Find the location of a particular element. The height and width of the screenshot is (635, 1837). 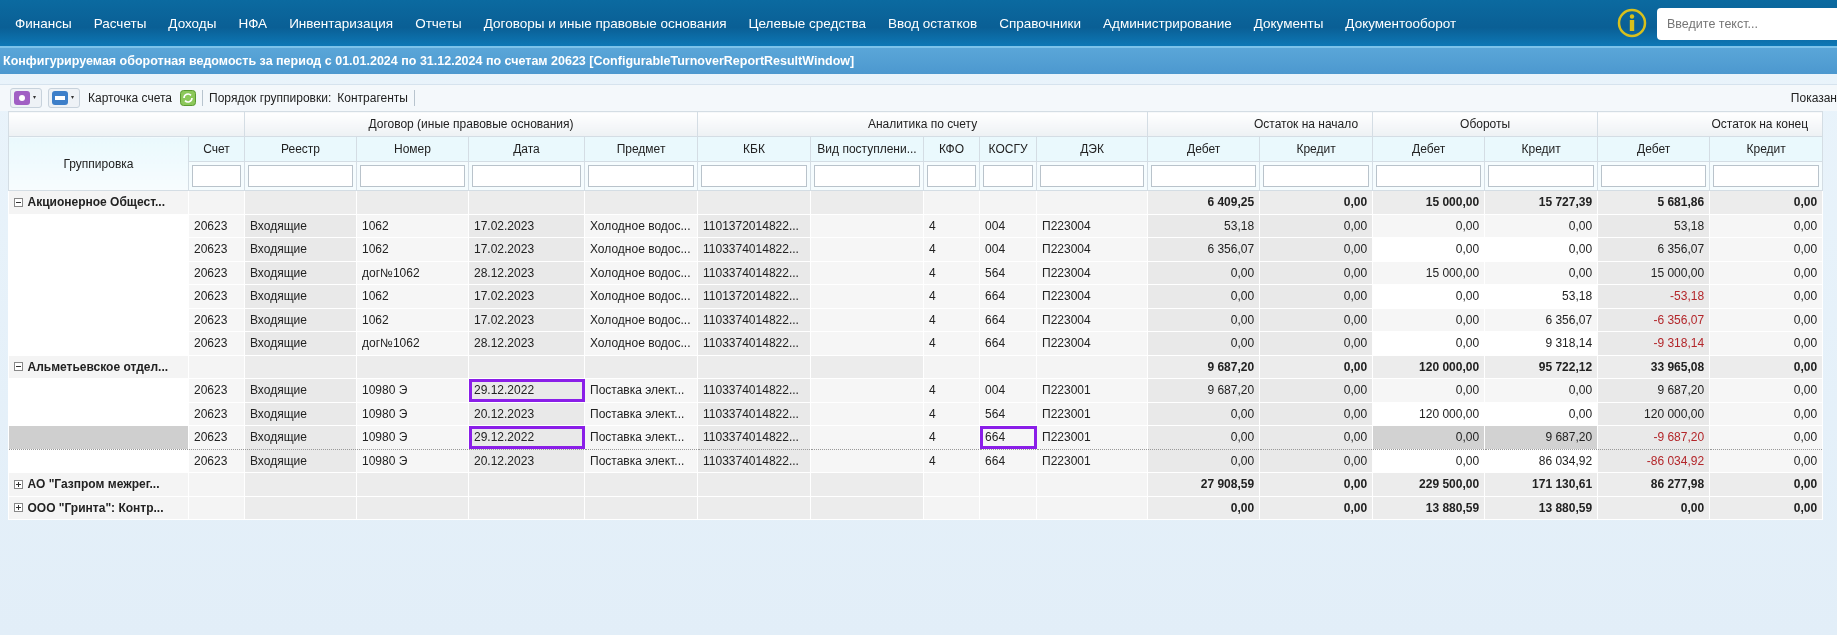

amount-cell: 120 000,00 is located at coordinates (1653, 414).